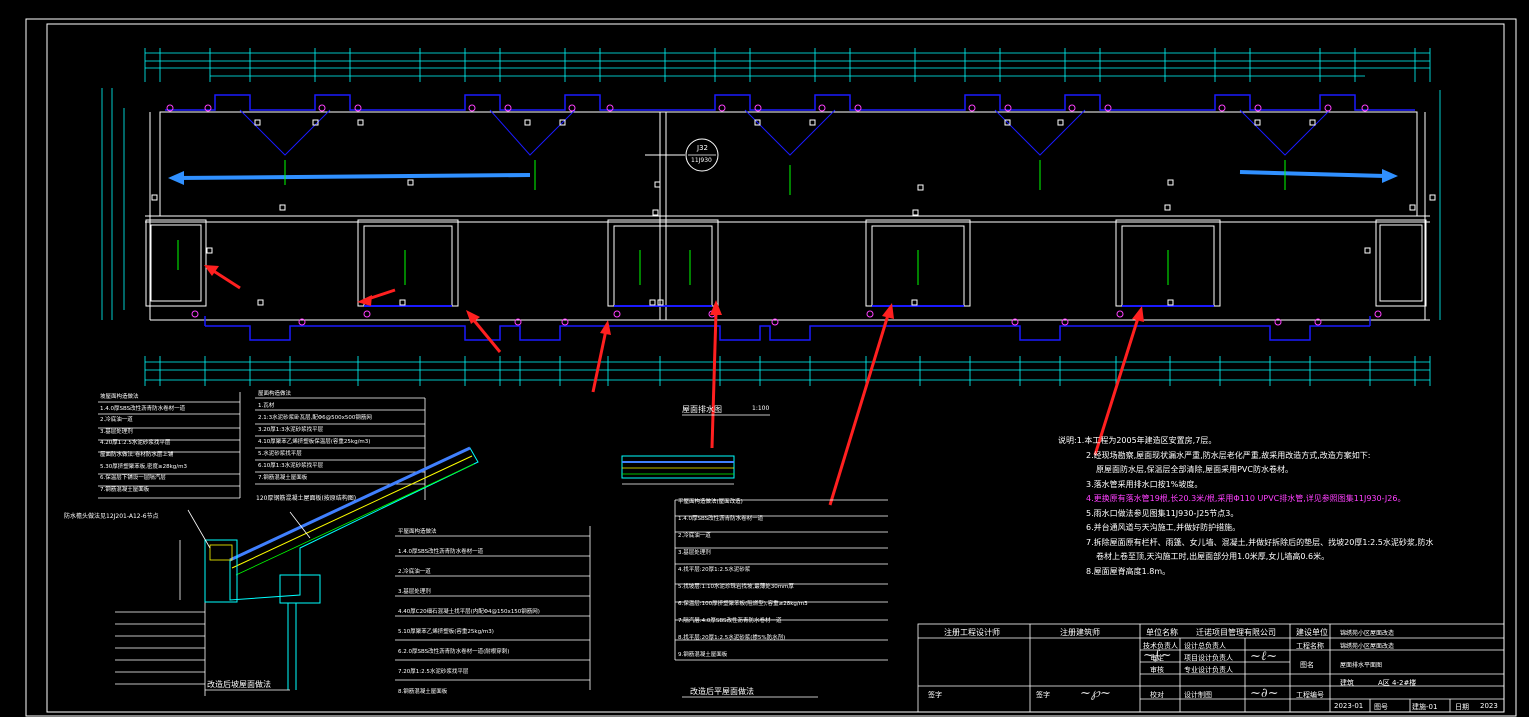  What do you see at coordinates (736, 587) in the screenshot?
I see `legend-item: 5.找坡层:1:10水泥珍珠岩找坡,最薄处30mm厚` at bounding box center [736, 587].